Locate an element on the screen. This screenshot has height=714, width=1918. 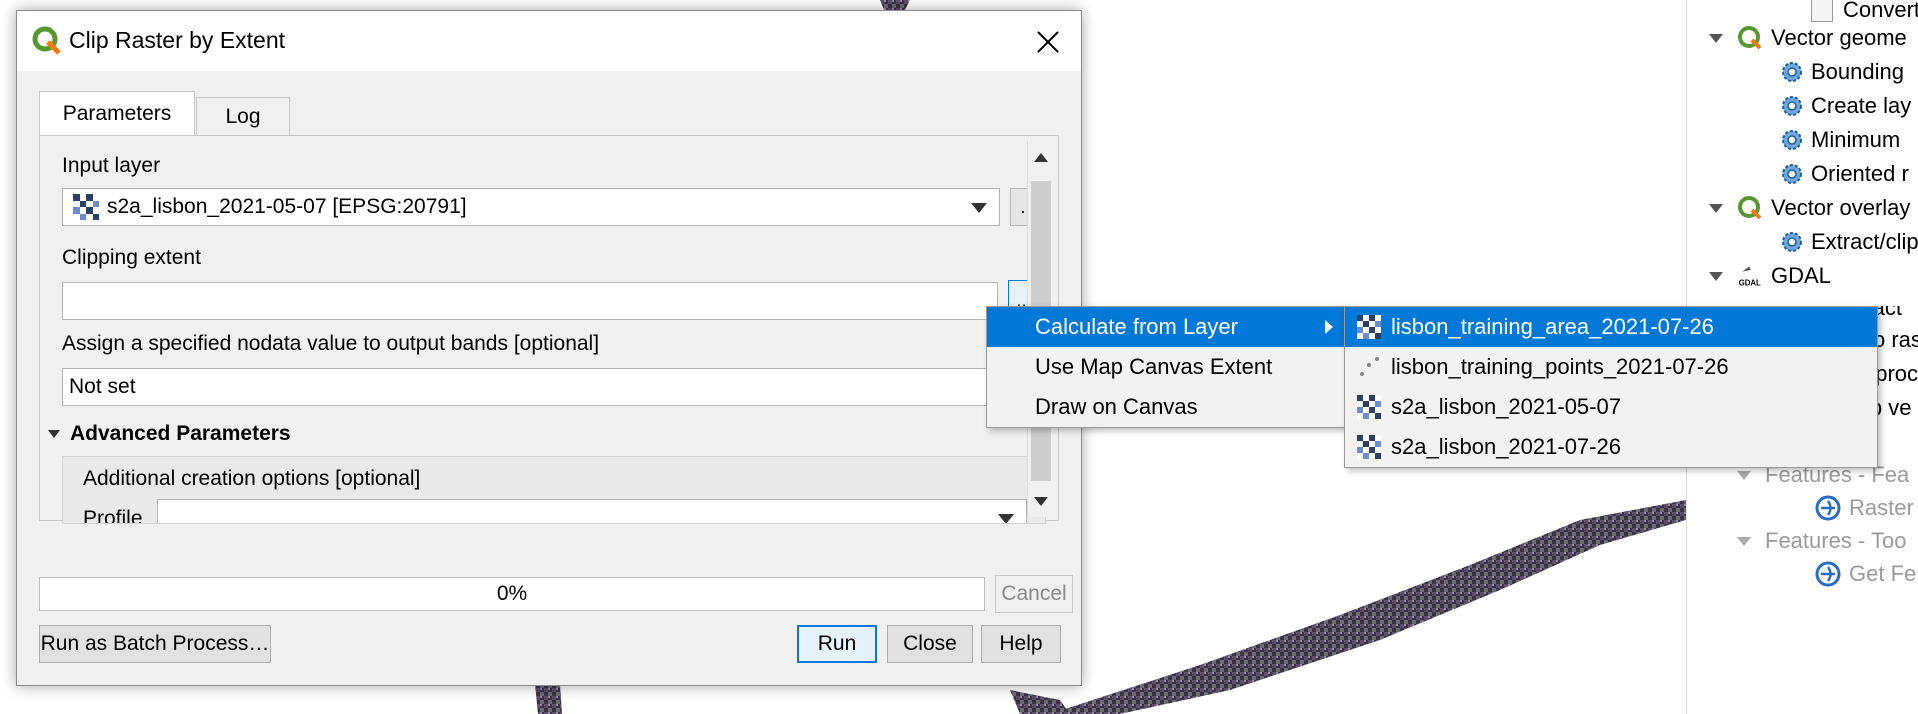
toolbox-item: Oriented r is located at coordinates (1844, 174).